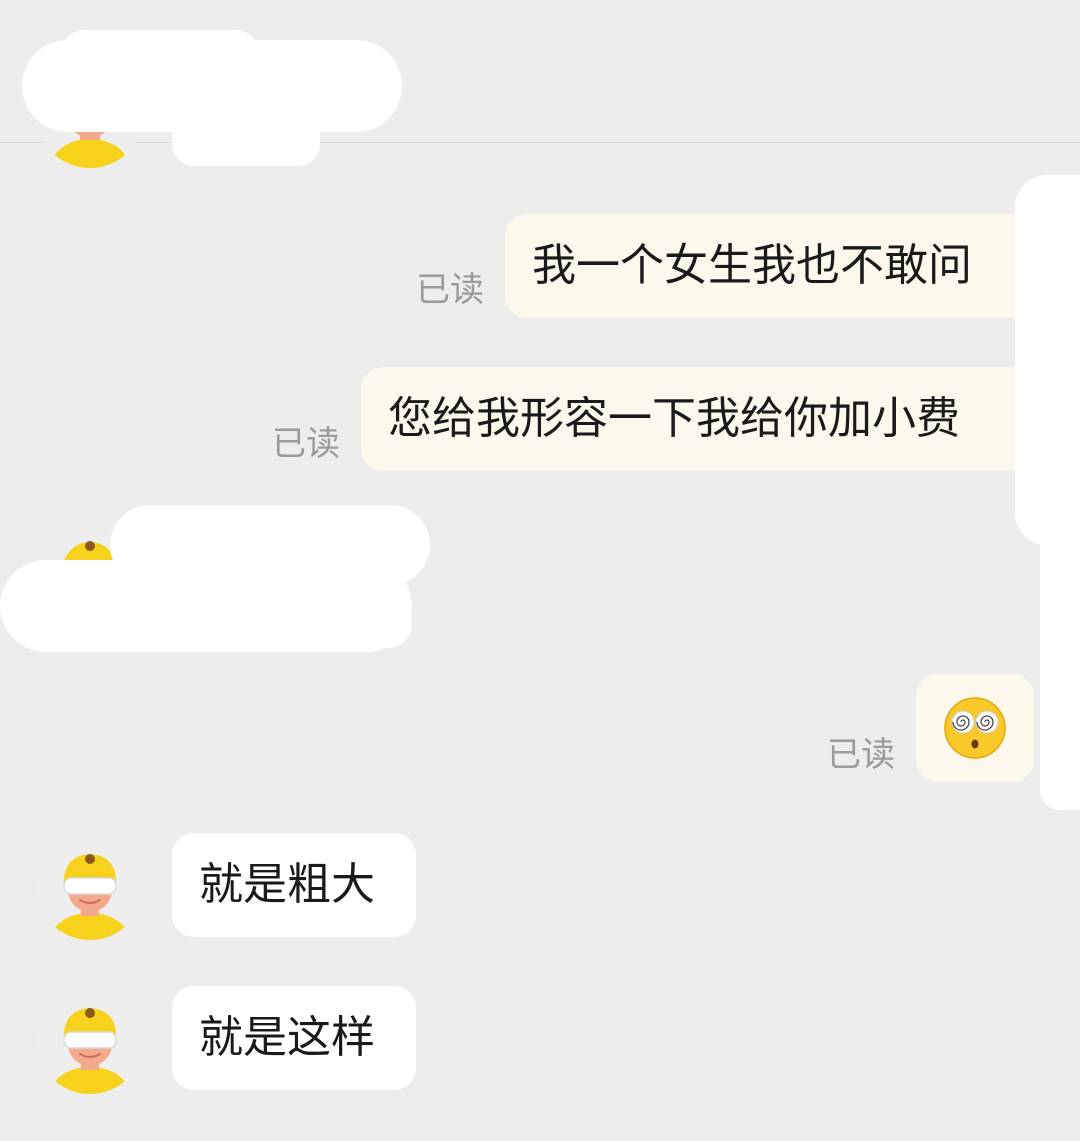 The height and width of the screenshot is (1141, 1080). I want to click on message-bubble-outgoing: 我一个女生我也不敢问, so click(769, 266).